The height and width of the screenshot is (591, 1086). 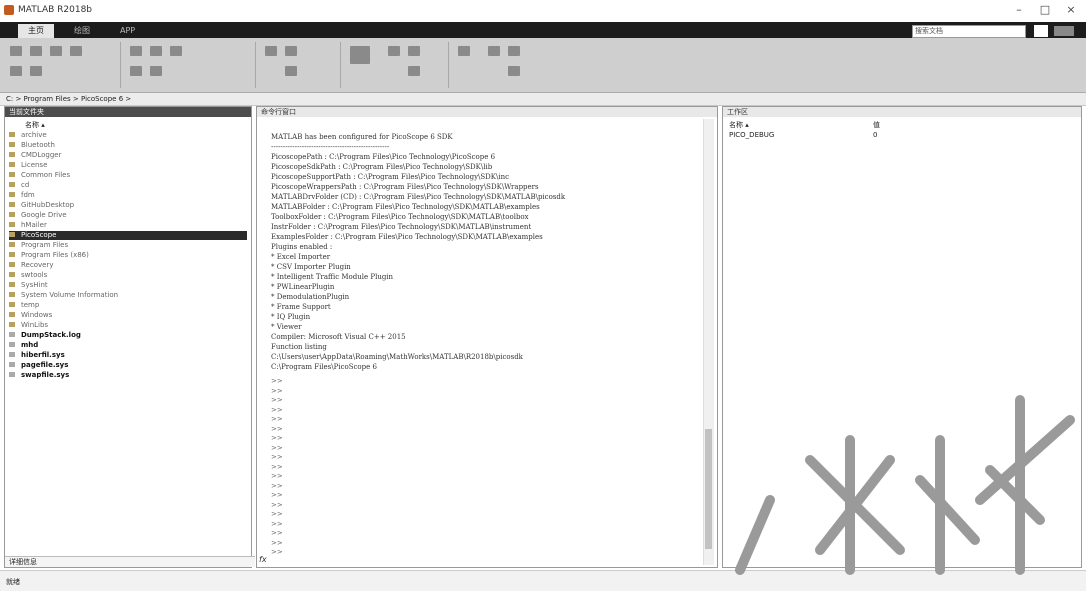 I want to click on folder-item: archive, so click(x=128, y=135).